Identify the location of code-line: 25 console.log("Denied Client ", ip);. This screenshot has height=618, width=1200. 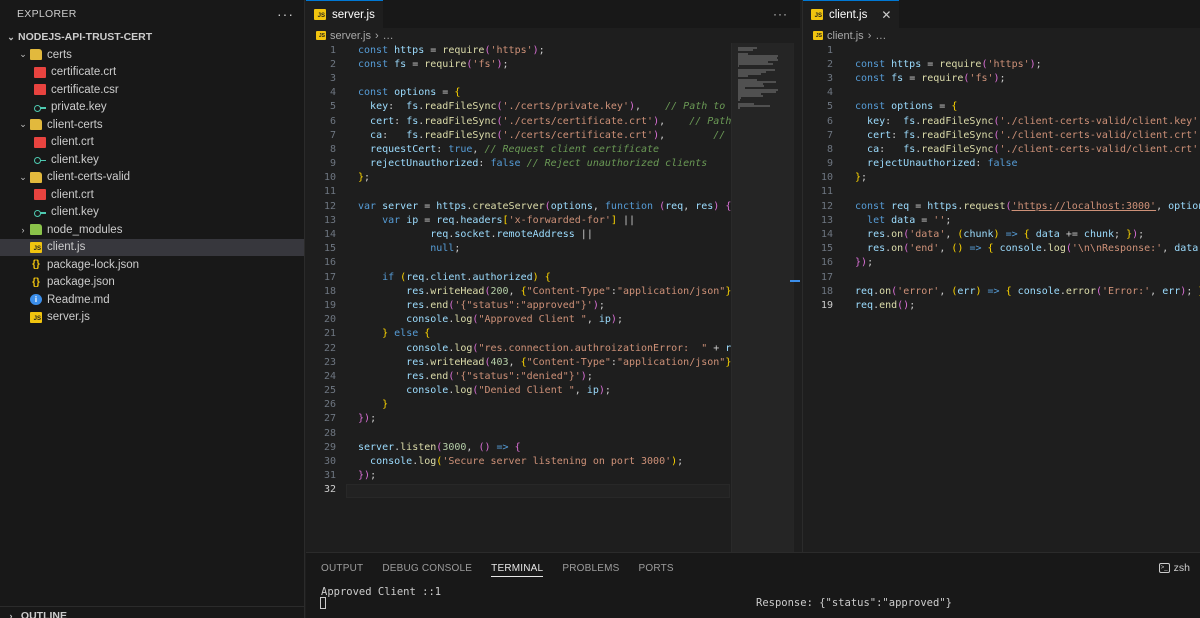
(533, 391).